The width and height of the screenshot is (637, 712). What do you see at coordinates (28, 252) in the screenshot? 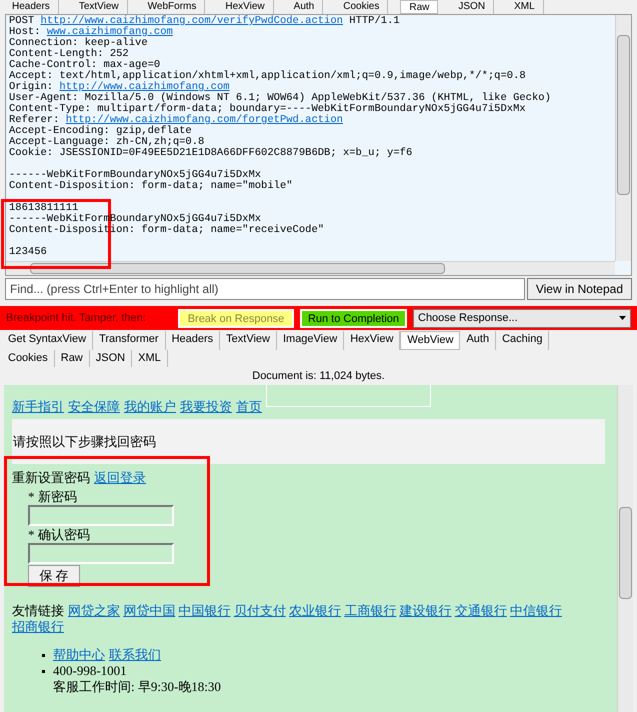
I see `request-text: 123456` at bounding box center [28, 252].